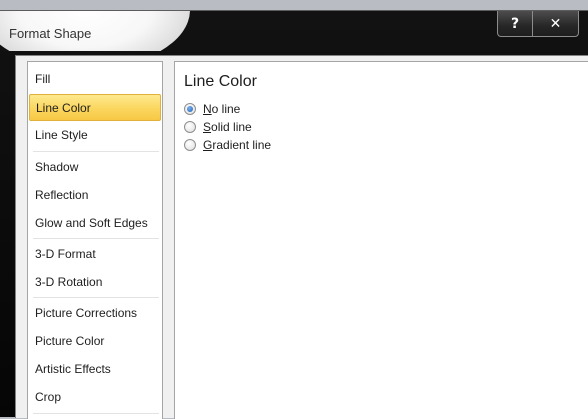 This screenshot has height=419, width=588. I want to click on sidebar-item-fill: Fill, so click(95, 79).